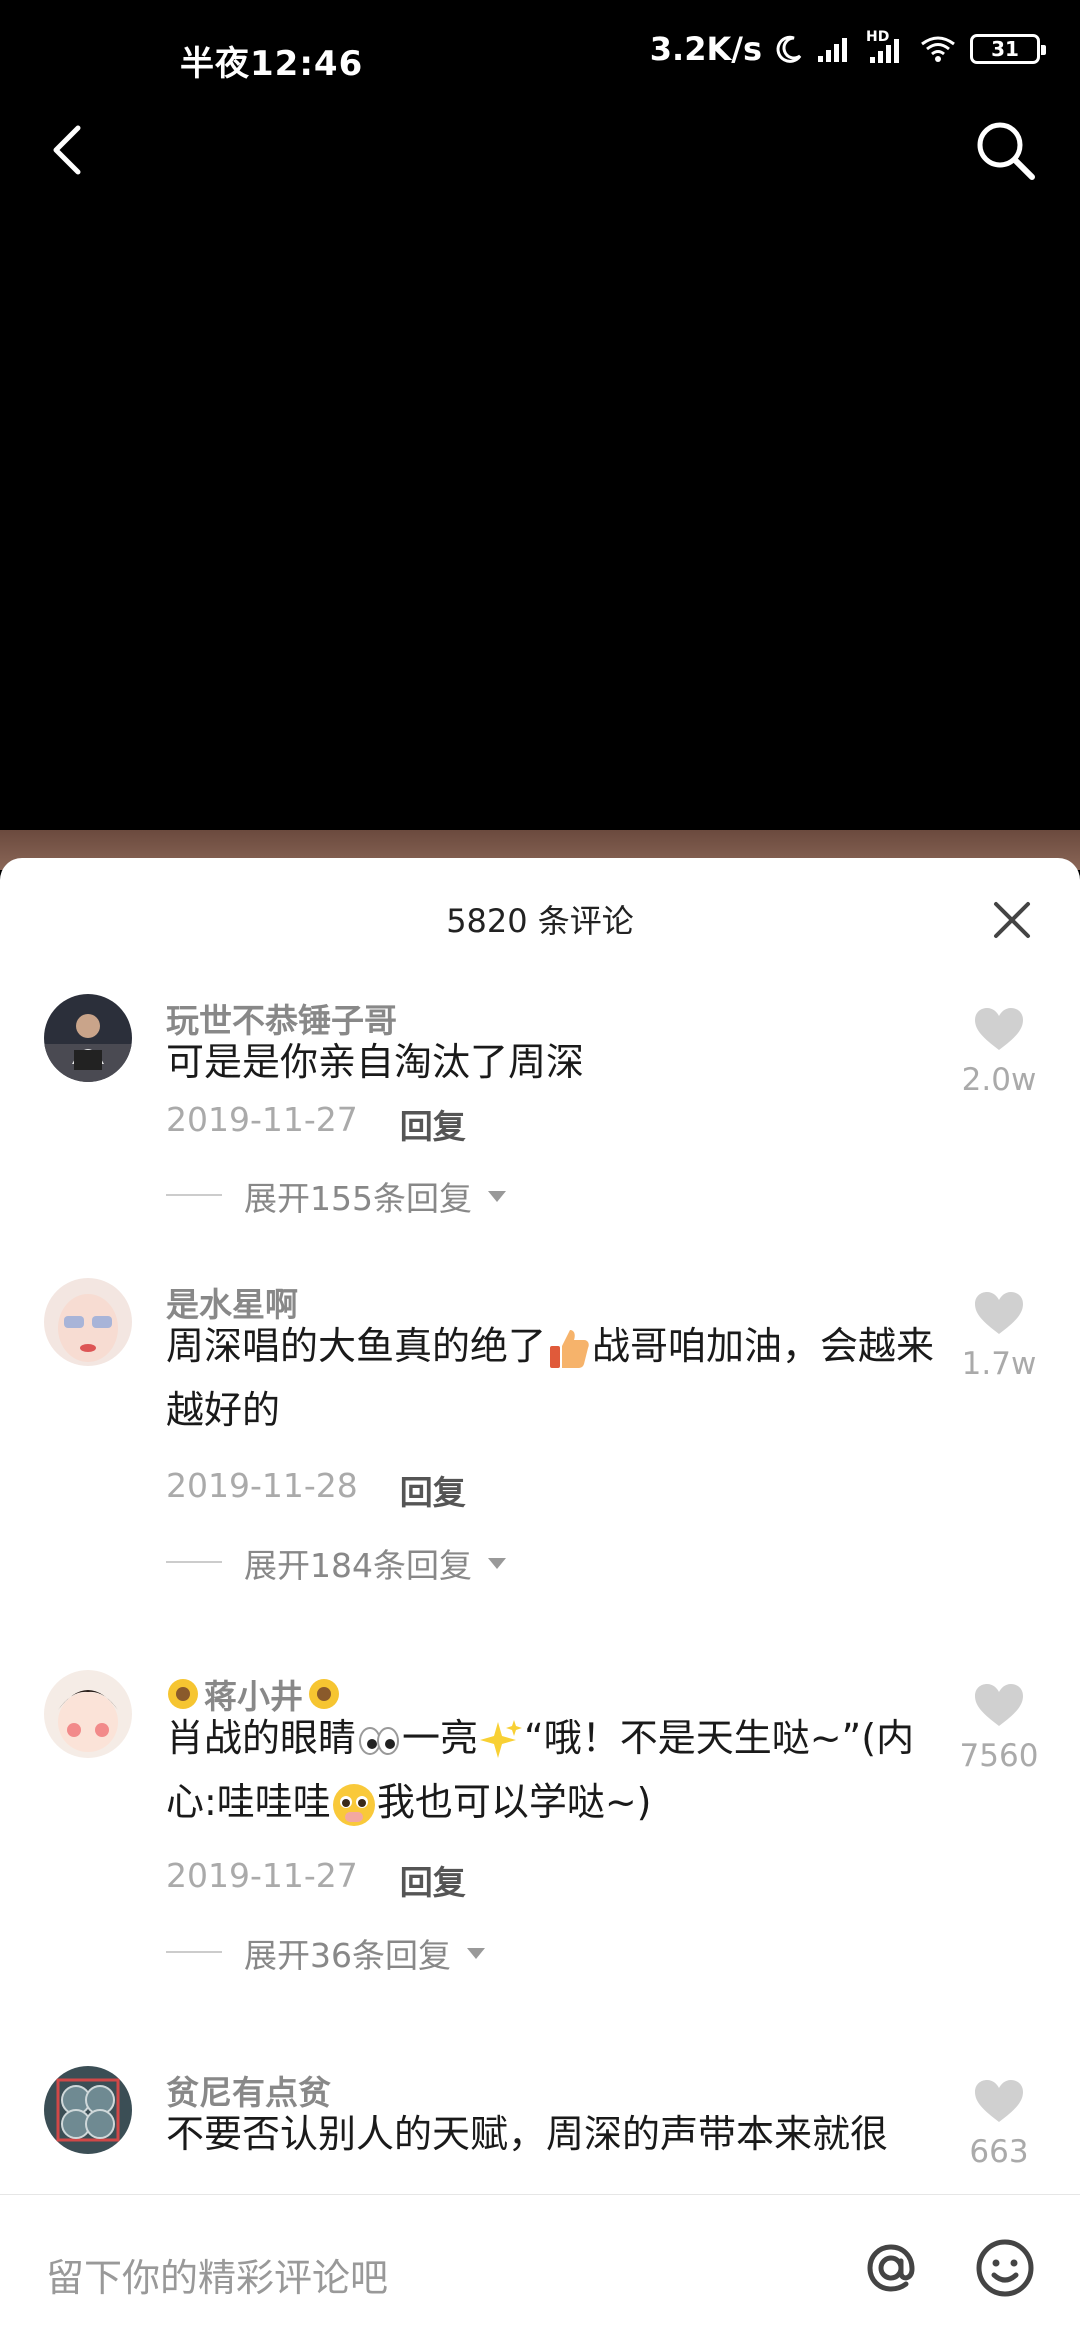 The height and width of the screenshot is (2340, 1080). What do you see at coordinates (569, 1348) in the screenshot?
I see `thumbs-up-emoji-icon` at bounding box center [569, 1348].